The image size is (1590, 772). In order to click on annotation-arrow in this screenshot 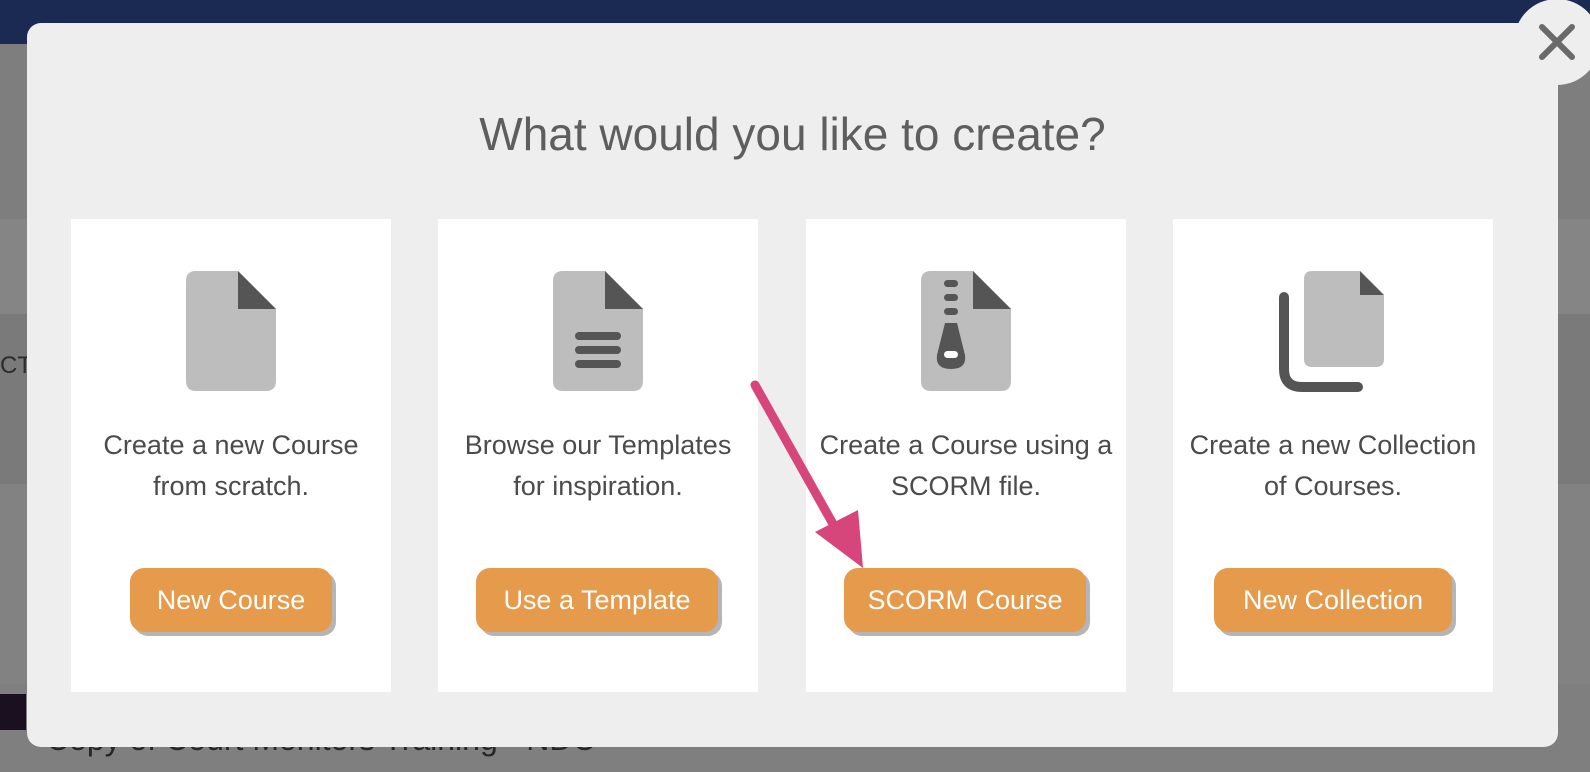, I will do `click(806, 474)`.